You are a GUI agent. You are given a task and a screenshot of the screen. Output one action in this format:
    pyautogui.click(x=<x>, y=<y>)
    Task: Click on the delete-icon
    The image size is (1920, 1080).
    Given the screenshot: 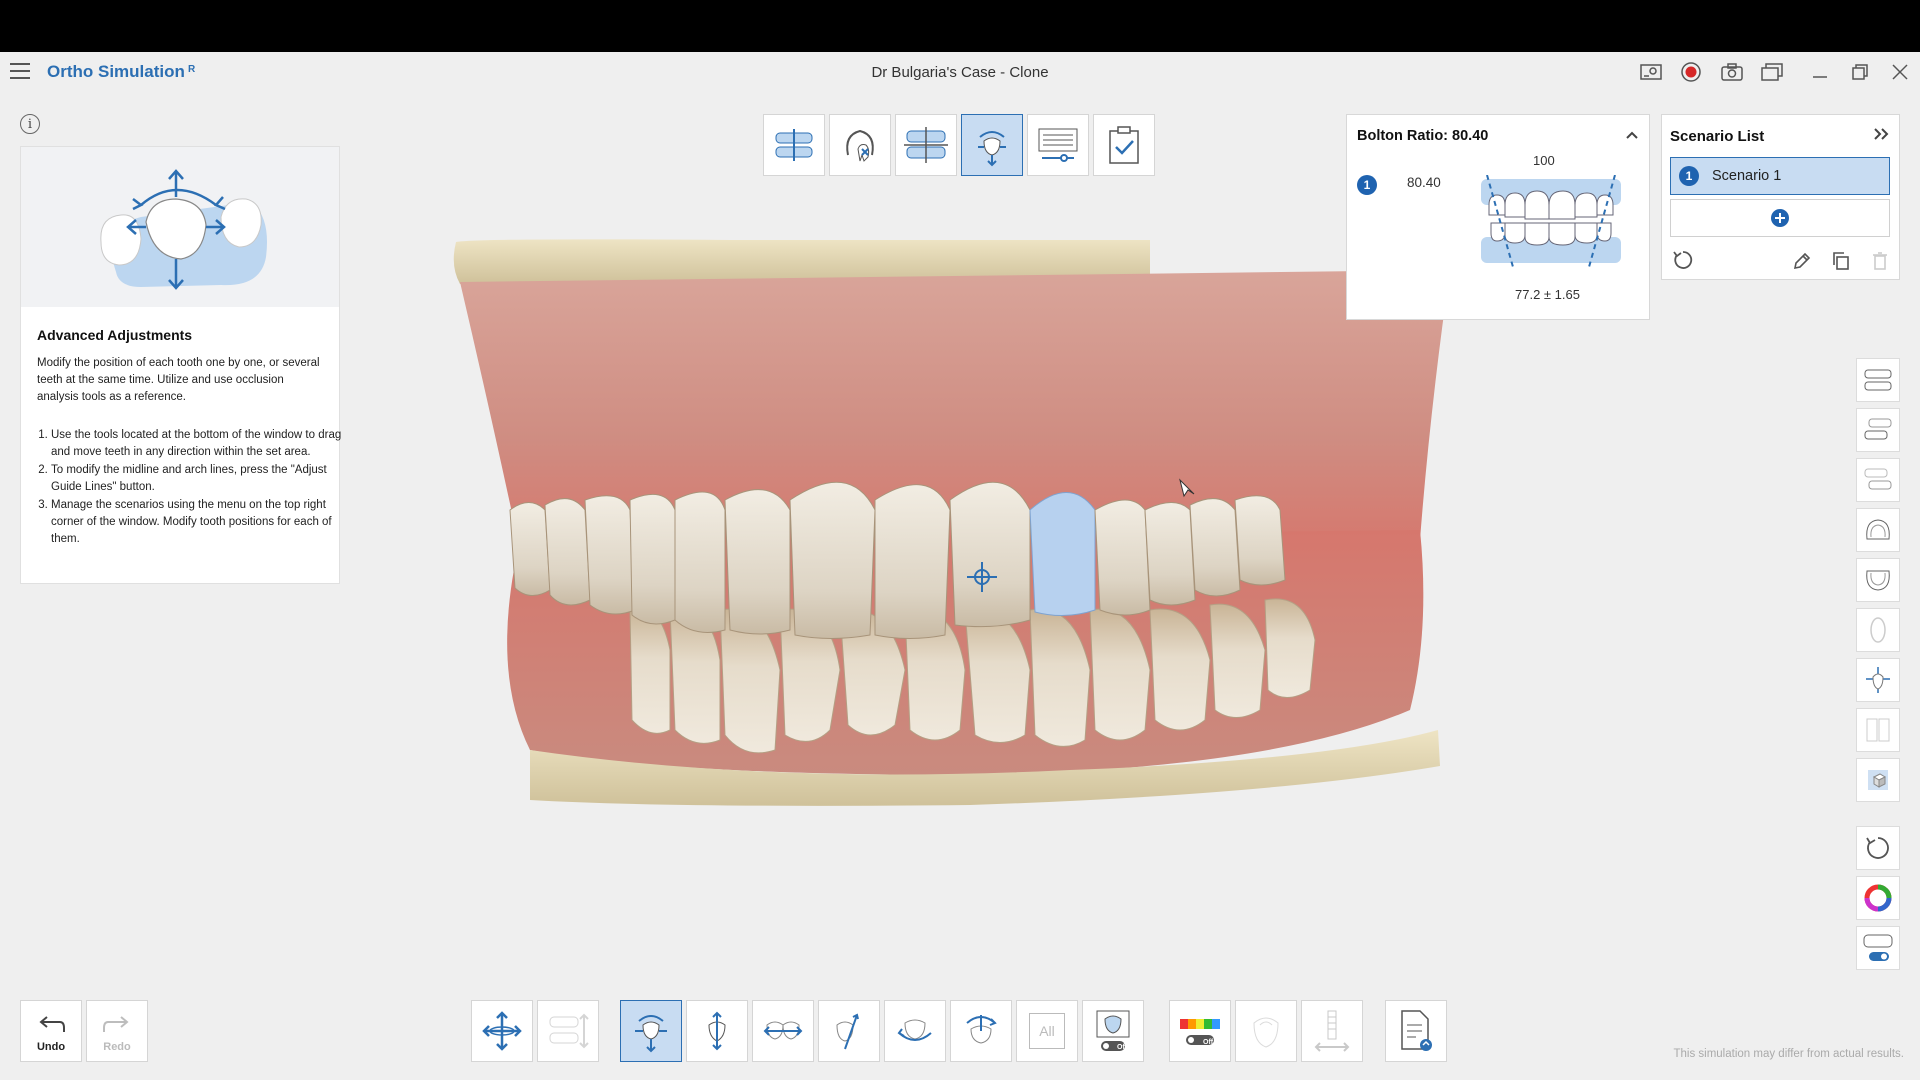 What is the action you would take?
    pyautogui.click(x=1880, y=263)
    